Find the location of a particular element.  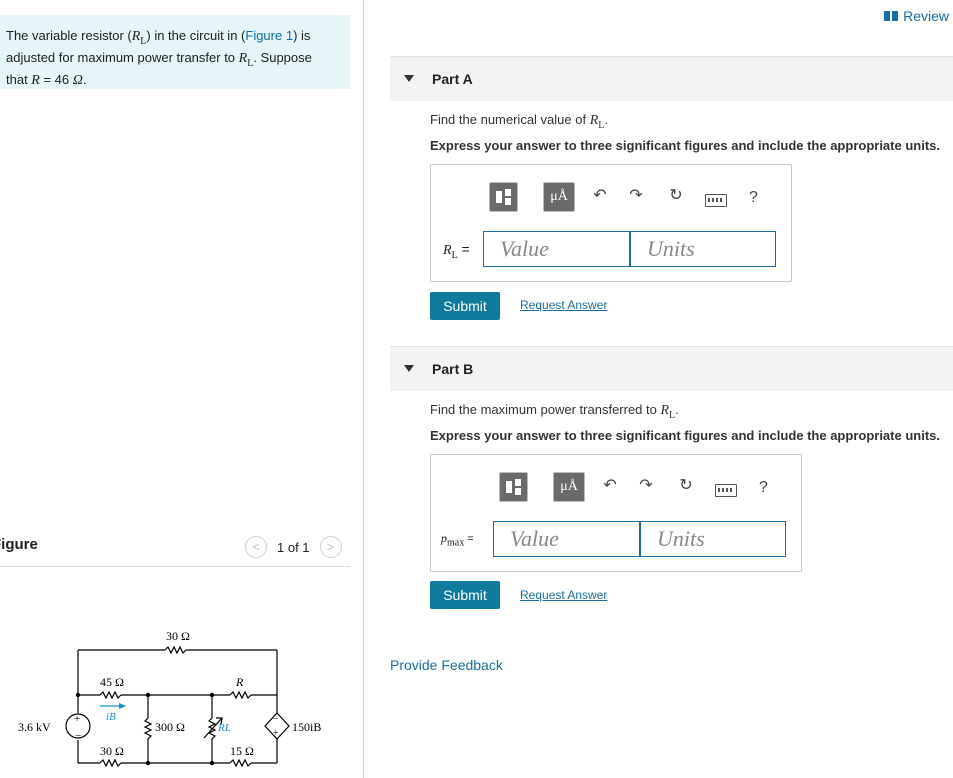

label-source-minus: − is located at coordinates (78, 736).